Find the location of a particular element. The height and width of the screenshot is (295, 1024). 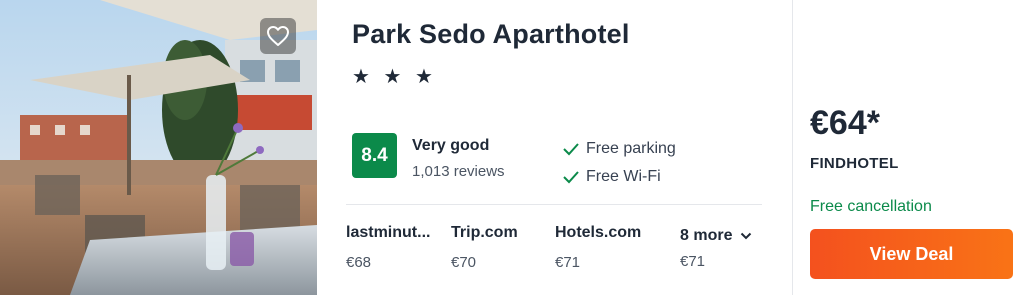

provider-price: €70 is located at coordinates (464, 262).